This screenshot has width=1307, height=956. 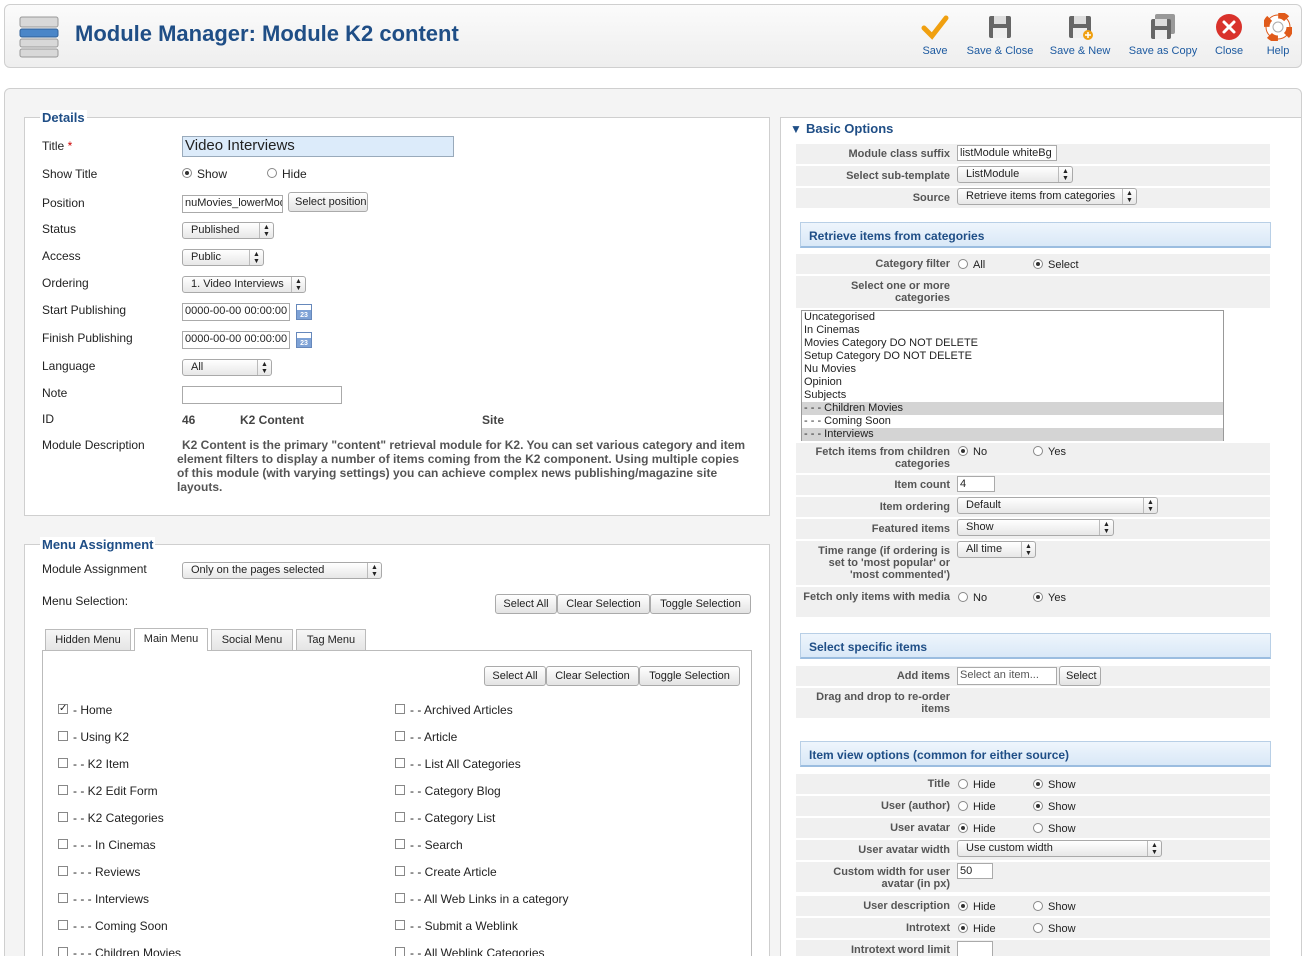 I want to click on featured-items-select: Show ▲ ▼, so click(x=1035, y=527).